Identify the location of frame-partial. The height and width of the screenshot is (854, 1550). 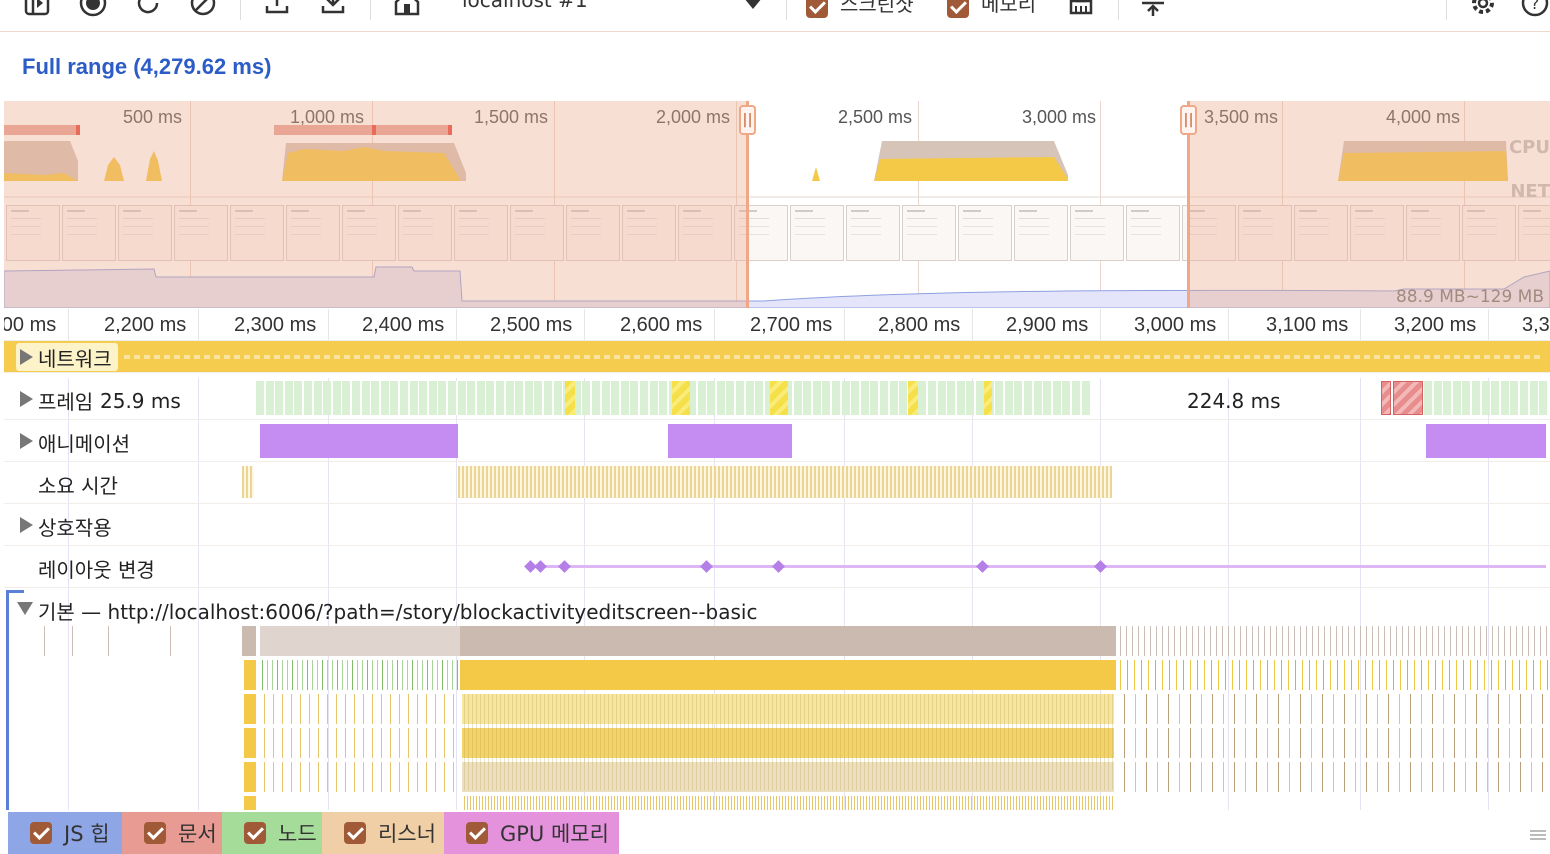
(681, 398).